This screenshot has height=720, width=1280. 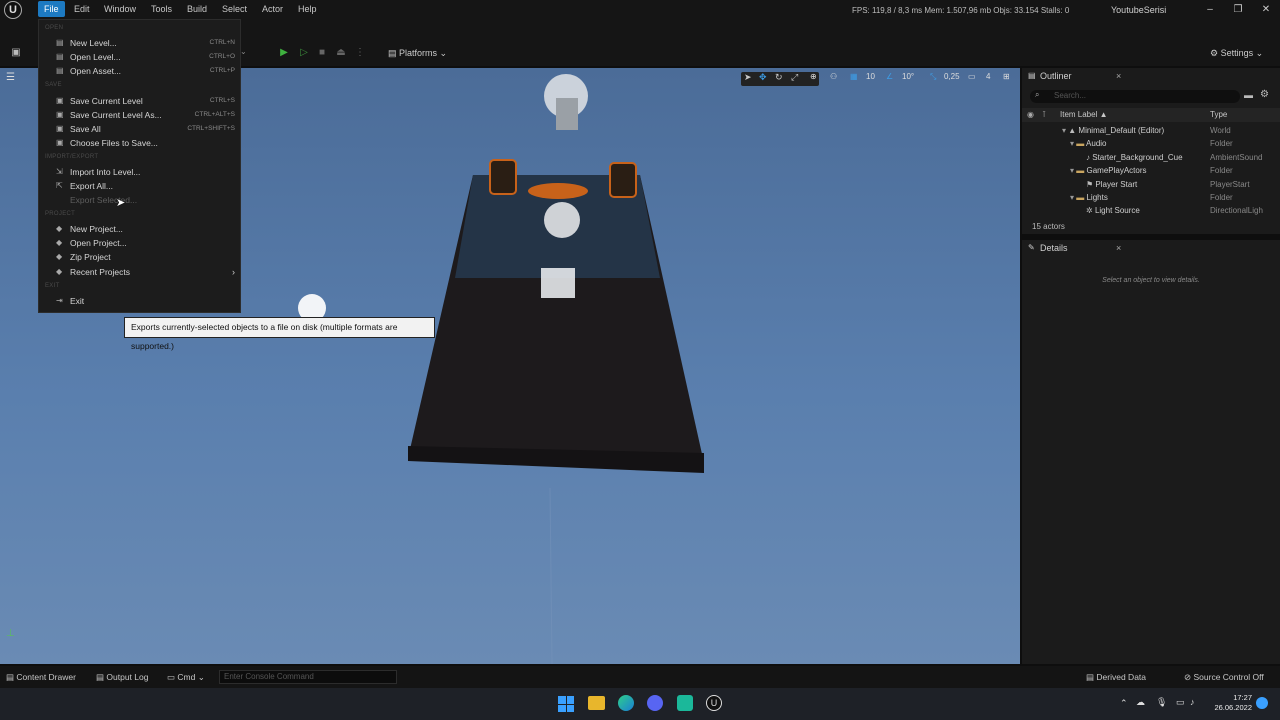 What do you see at coordinates (1224, 677) in the screenshot?
I see `source-control-button: ⊘ Source Control Off` at bounding box center [1224, 677].